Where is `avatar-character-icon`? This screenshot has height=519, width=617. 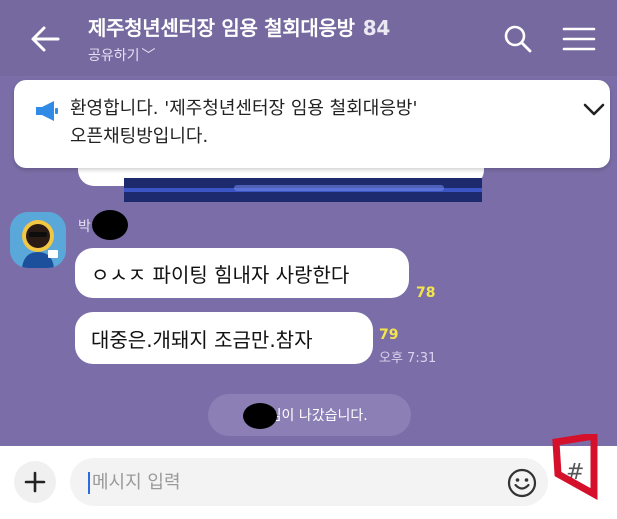 avatar-character-icon is located at coordinates (38, 240).